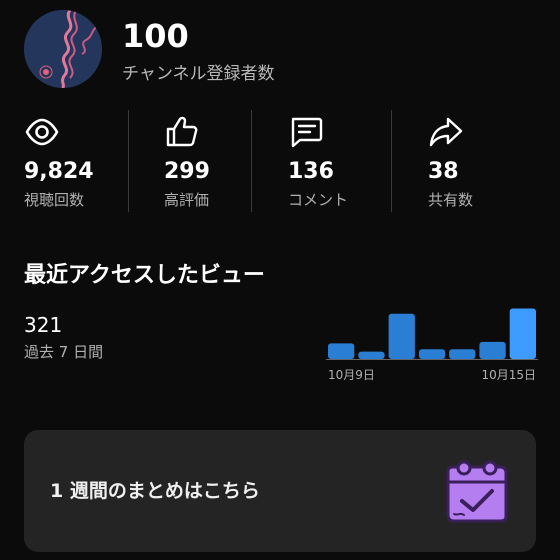 Image resolution: width=560 pixels, height=560 pixels. I want to click on avatar-image, so click(63, 49).